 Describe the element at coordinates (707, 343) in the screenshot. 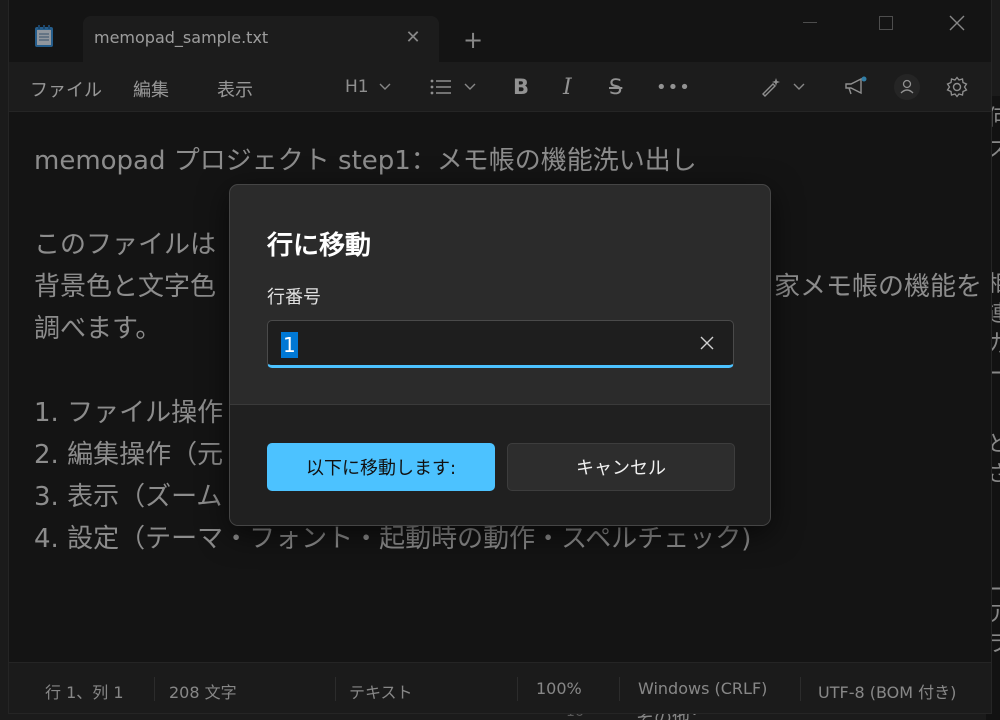

I see `clear-input-icon` at that location.